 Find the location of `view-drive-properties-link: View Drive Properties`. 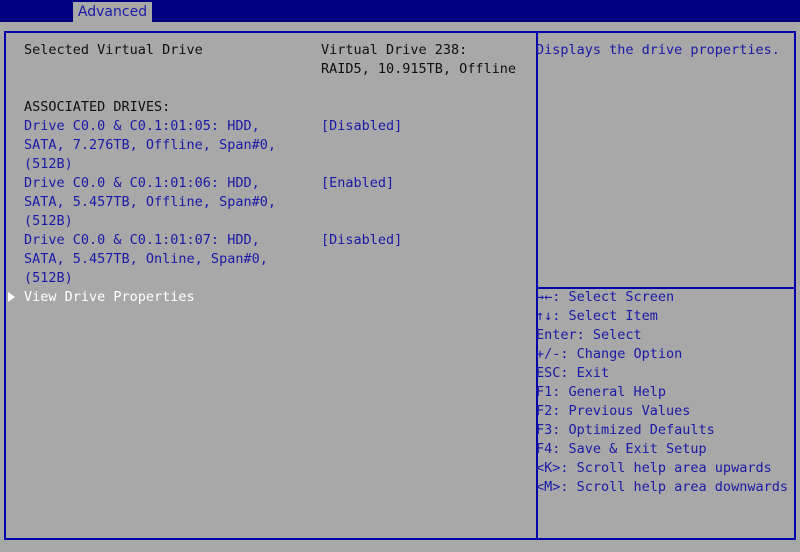

view-drive-properties-link: View Drive Properties is located at coordinates (109, 297).